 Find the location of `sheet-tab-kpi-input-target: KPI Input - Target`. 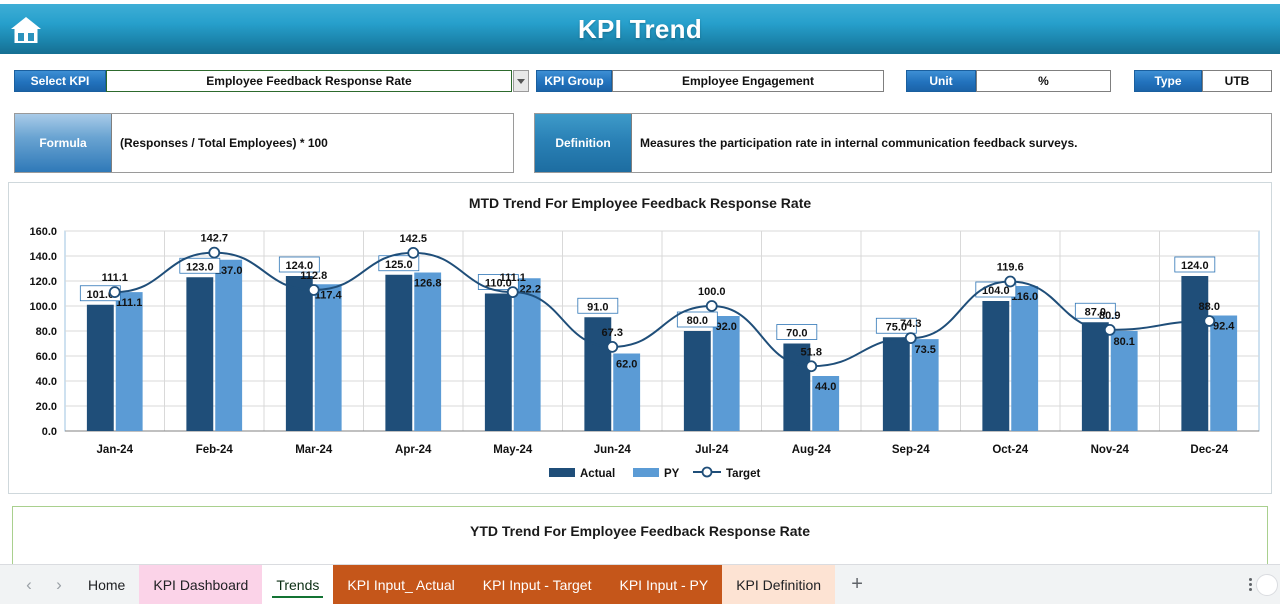

sheet-tab-kpi-input-target: KPI Input - Target is located at coordinates (537, 584).